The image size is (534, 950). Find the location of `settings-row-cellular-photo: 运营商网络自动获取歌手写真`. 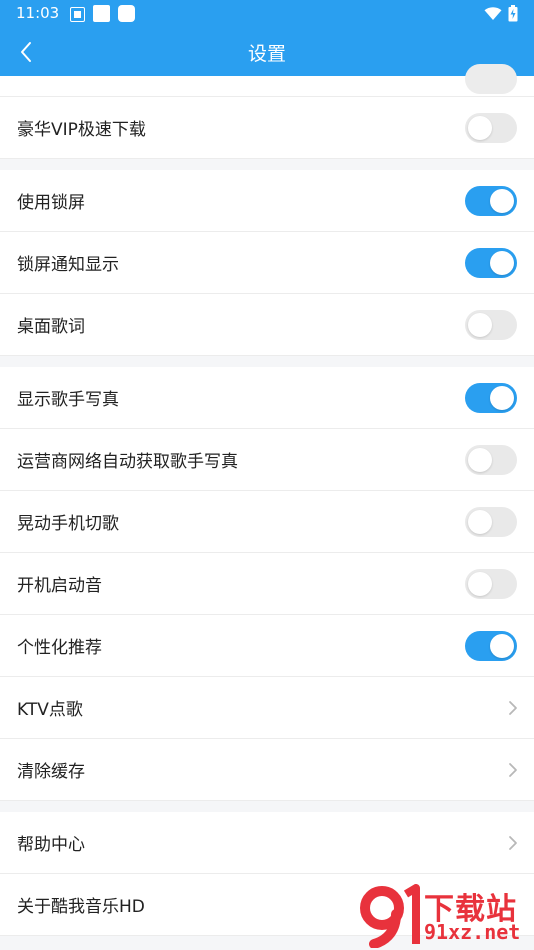

settings-row-cellular-photo: 运营商网络自动获取歌手写真 is located at coordinates (267, 460).